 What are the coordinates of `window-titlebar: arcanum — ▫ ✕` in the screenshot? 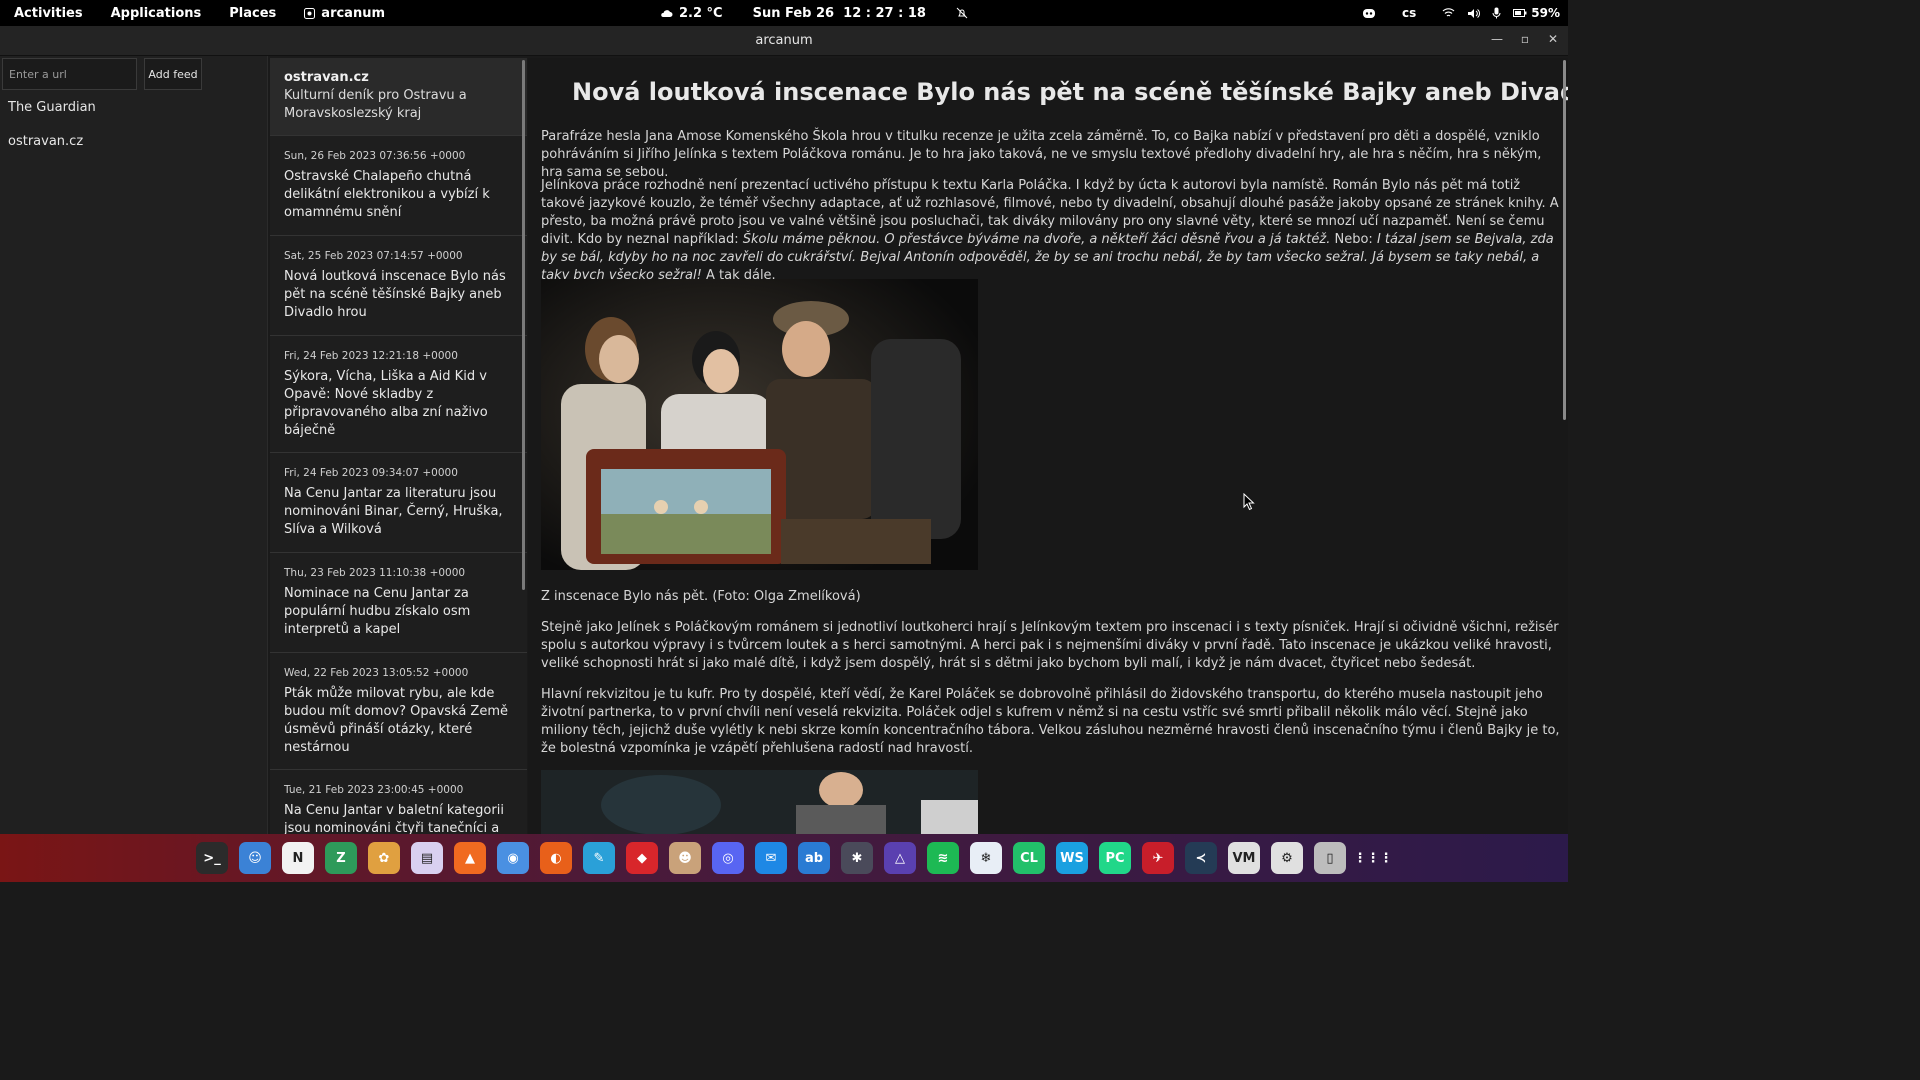 It's located at (784, 41).